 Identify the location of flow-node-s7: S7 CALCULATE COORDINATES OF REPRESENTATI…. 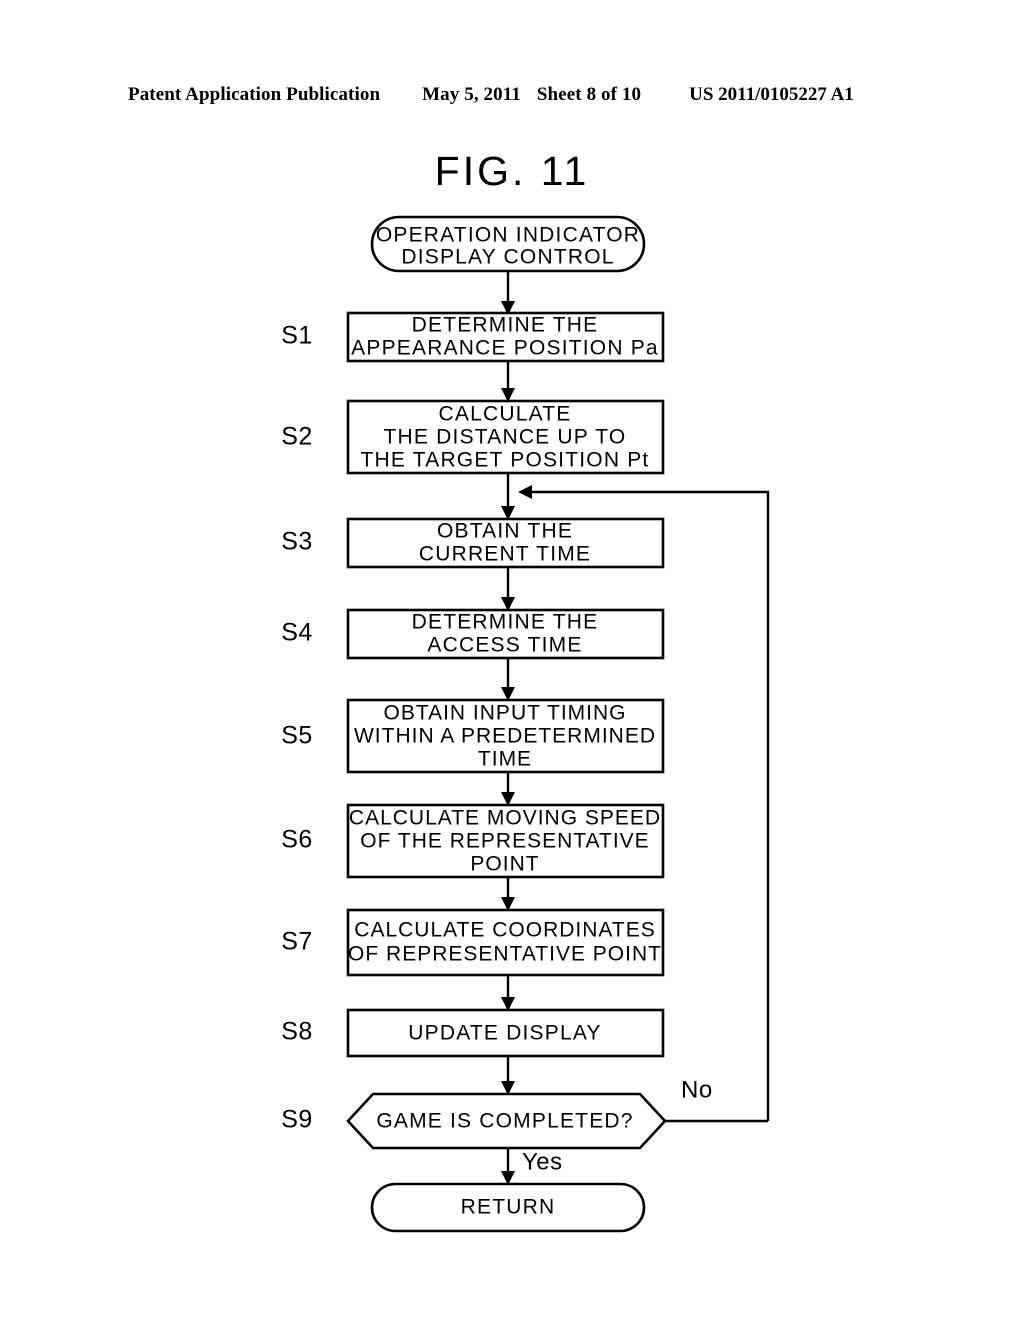
(473, 942).